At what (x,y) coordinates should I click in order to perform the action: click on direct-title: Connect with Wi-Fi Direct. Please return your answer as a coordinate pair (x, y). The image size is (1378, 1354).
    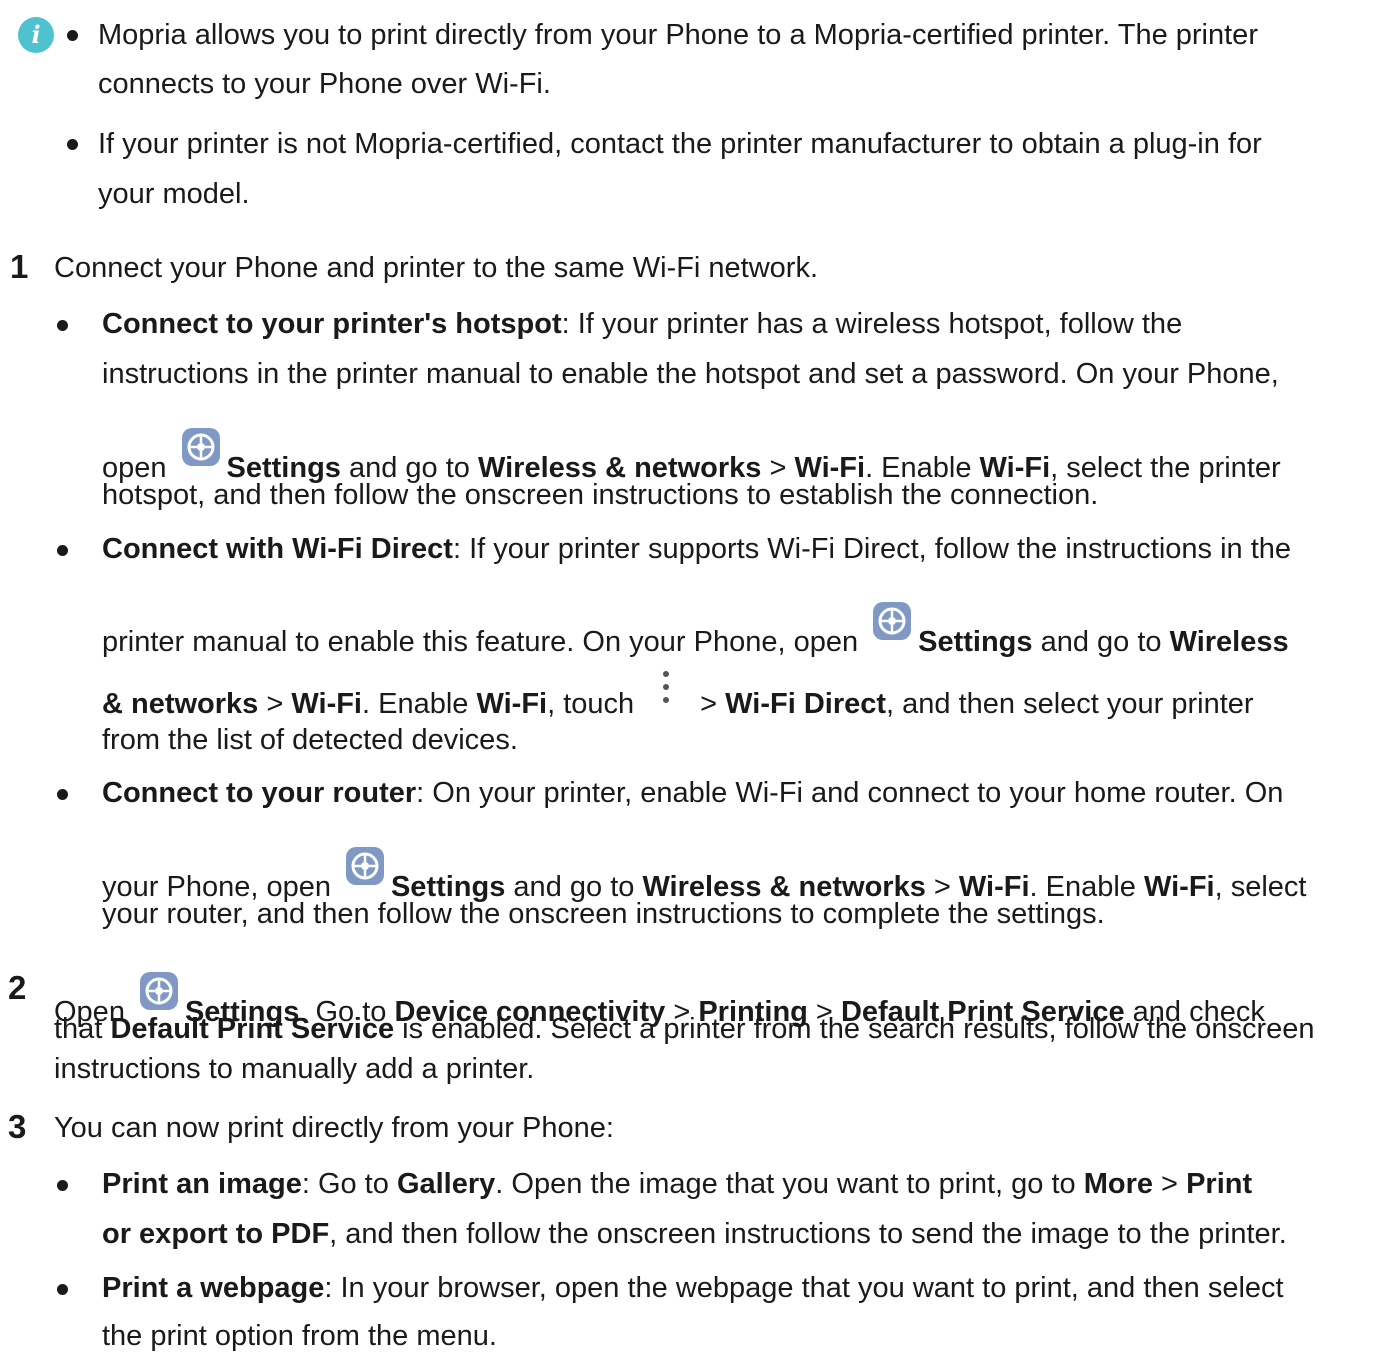
    Looking at the image, I should click on (277, 549).